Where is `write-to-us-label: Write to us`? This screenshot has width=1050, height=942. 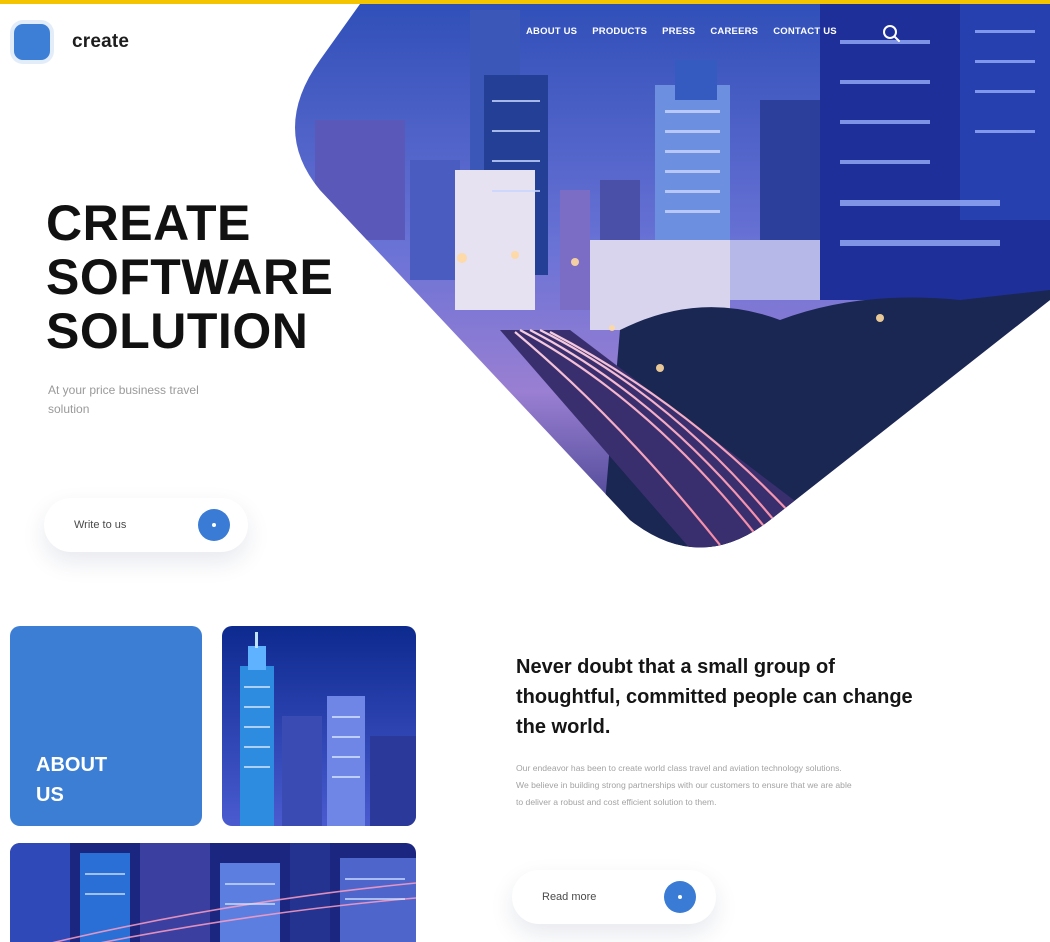 write-to-us-label: Write to us is located at coordinates (100, 525).